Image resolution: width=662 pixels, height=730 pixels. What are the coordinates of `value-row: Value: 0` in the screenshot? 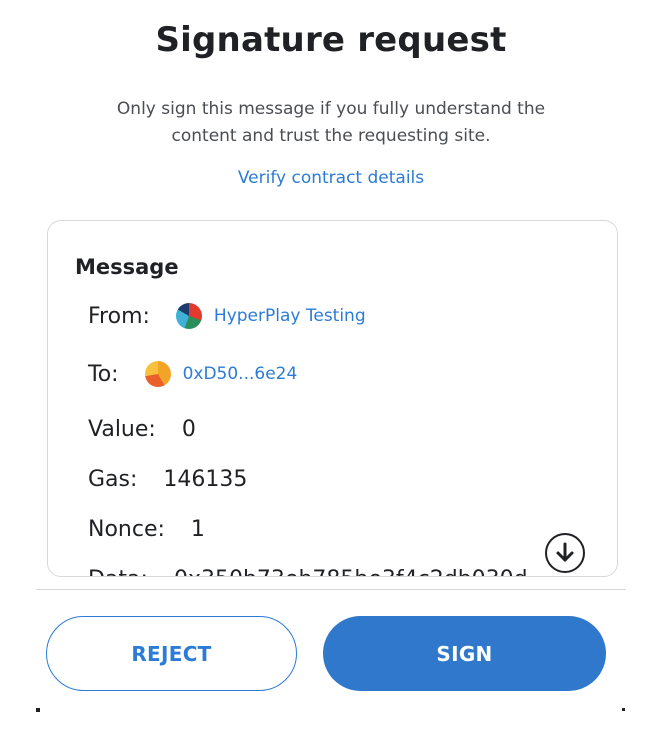 It's located at (142, 429).